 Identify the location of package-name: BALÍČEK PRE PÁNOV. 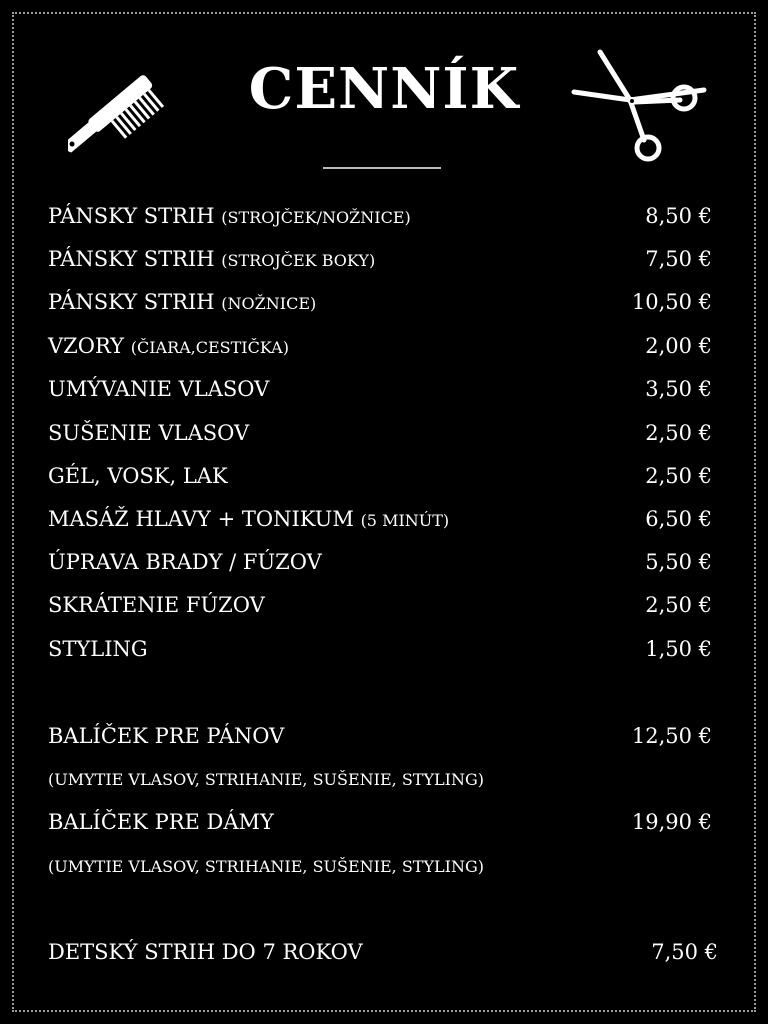
(166, 736).